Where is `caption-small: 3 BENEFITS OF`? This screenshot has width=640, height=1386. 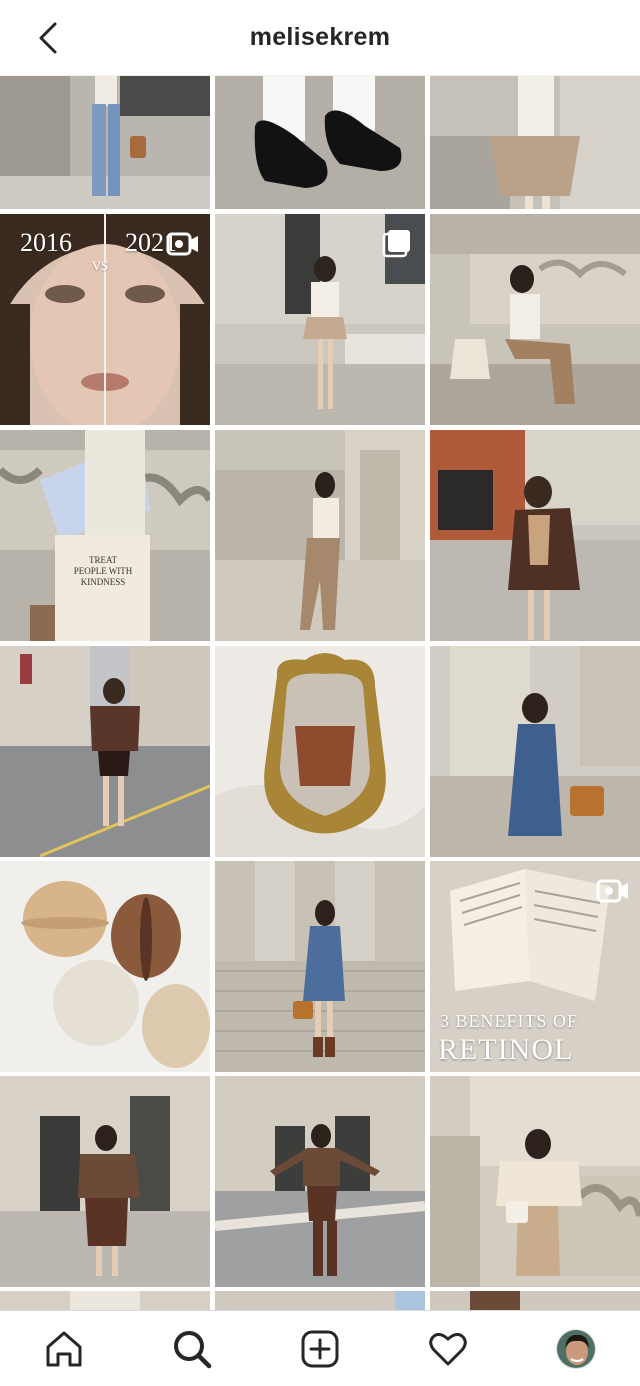
caption-small: 3 BENEFITS OF is located at coordinates (509, 1021).